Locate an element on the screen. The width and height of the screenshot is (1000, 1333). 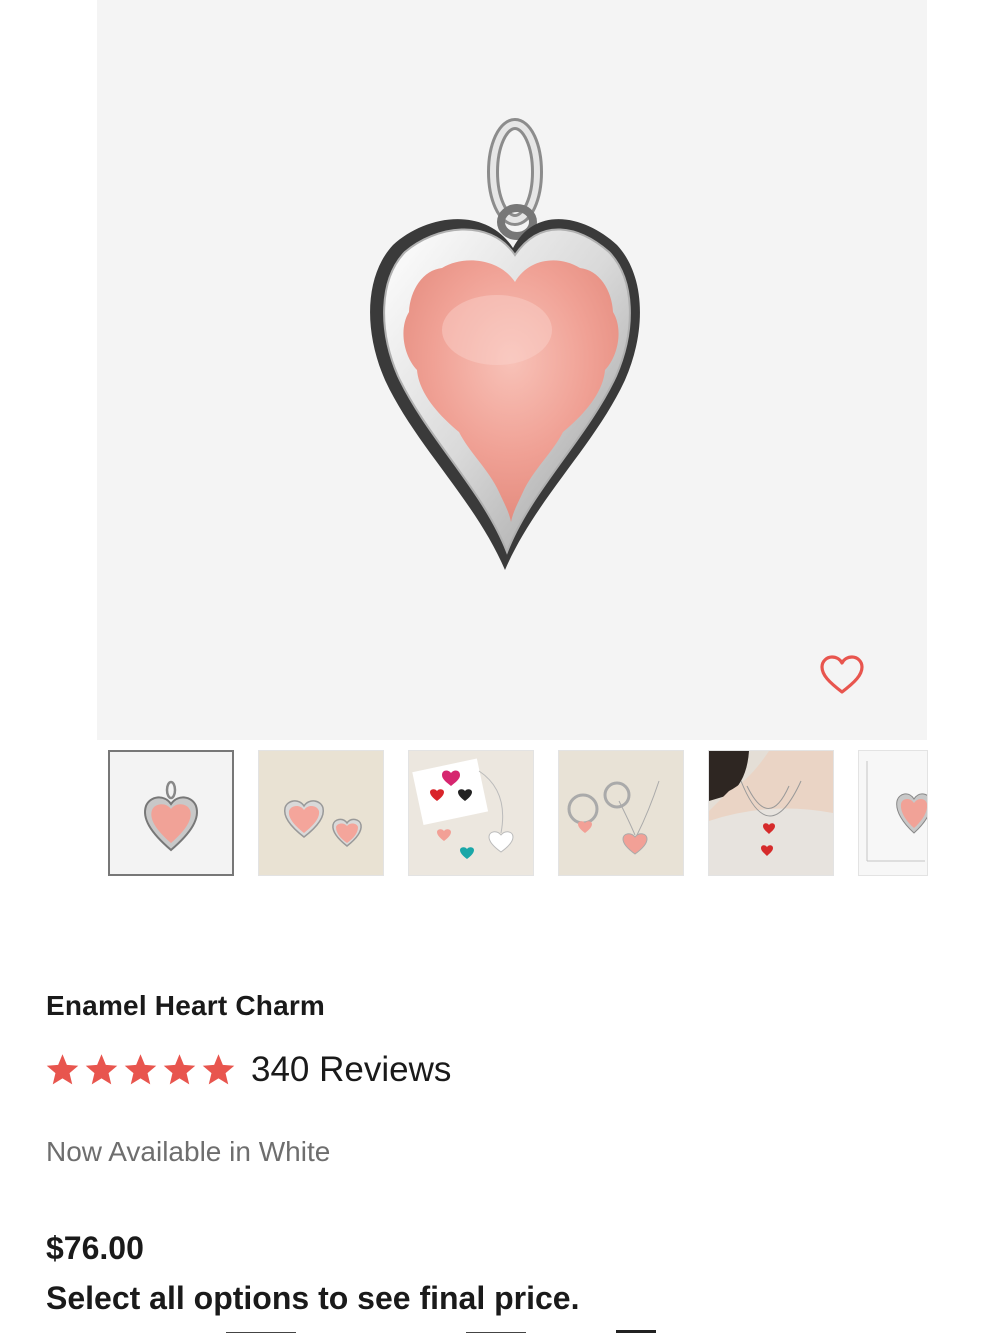
product-title: Enamel Heart Charm is located at coordinates (186, 1005).